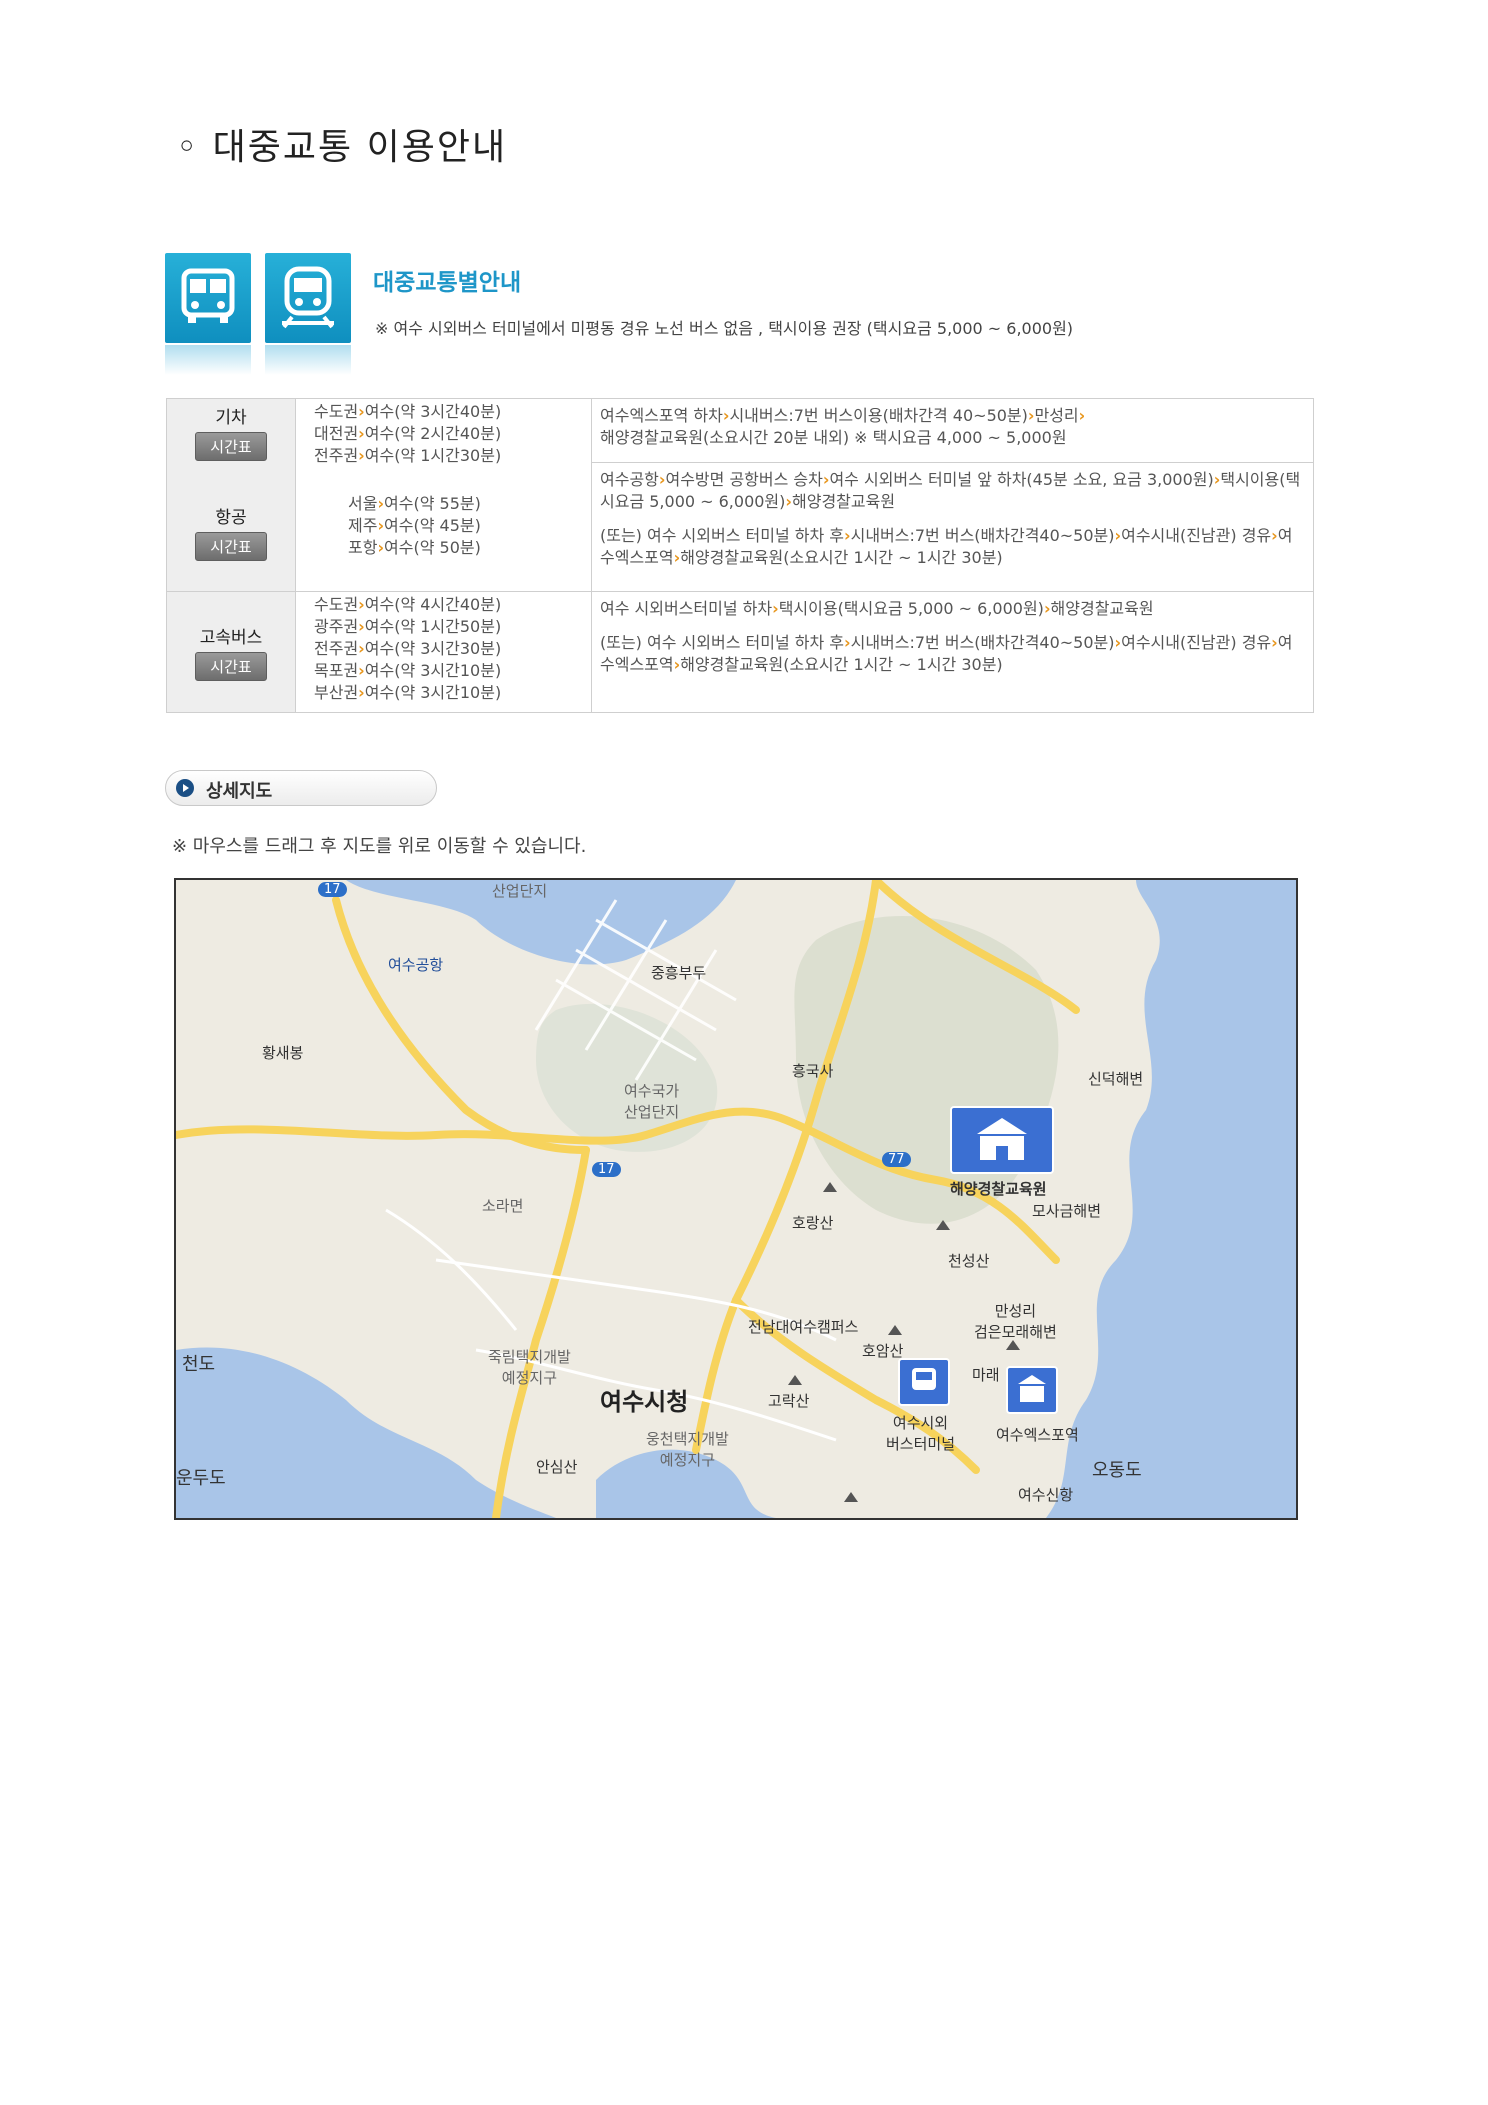 The height and width of the screenshot is (2105, 1488). I want to click on route-item: 수도권›여수(약 3시간40분), so click(408, 411).